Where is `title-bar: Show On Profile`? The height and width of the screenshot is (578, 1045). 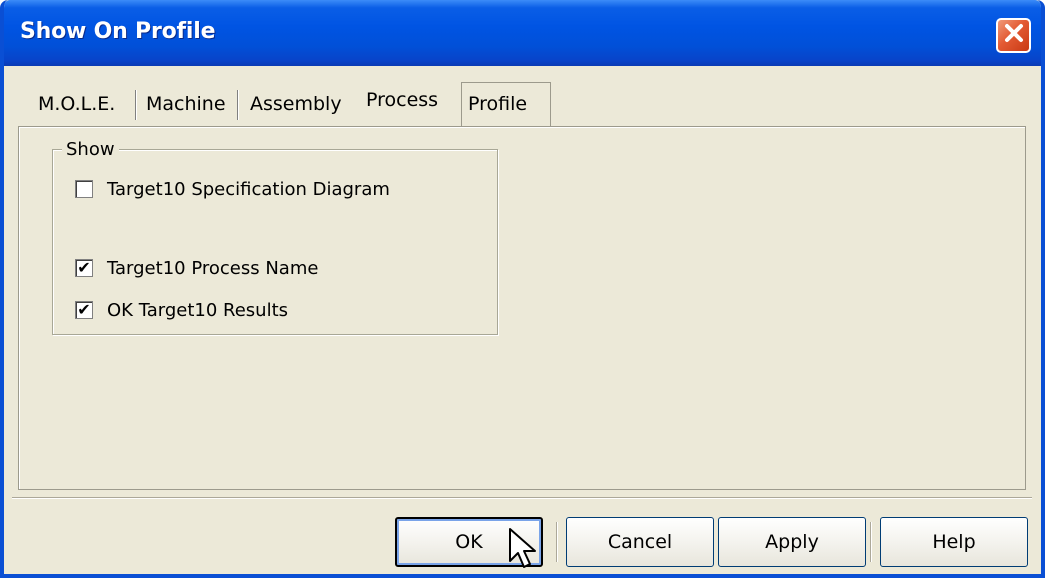
title-bar: Show On Profile is located at coordinates (522, 33).